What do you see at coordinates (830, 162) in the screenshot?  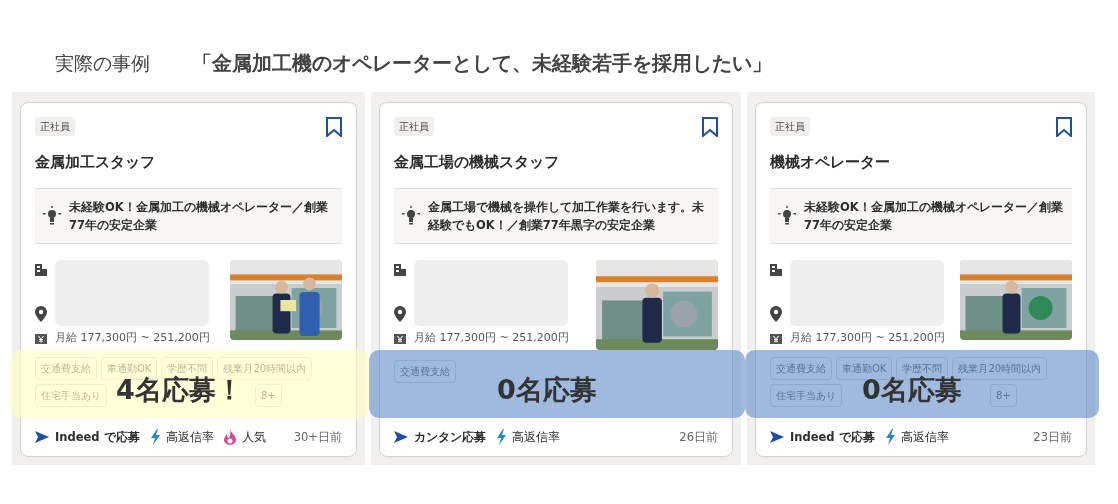 I see `job-title: 機械オペレーター` at bounding box center [830, 162].